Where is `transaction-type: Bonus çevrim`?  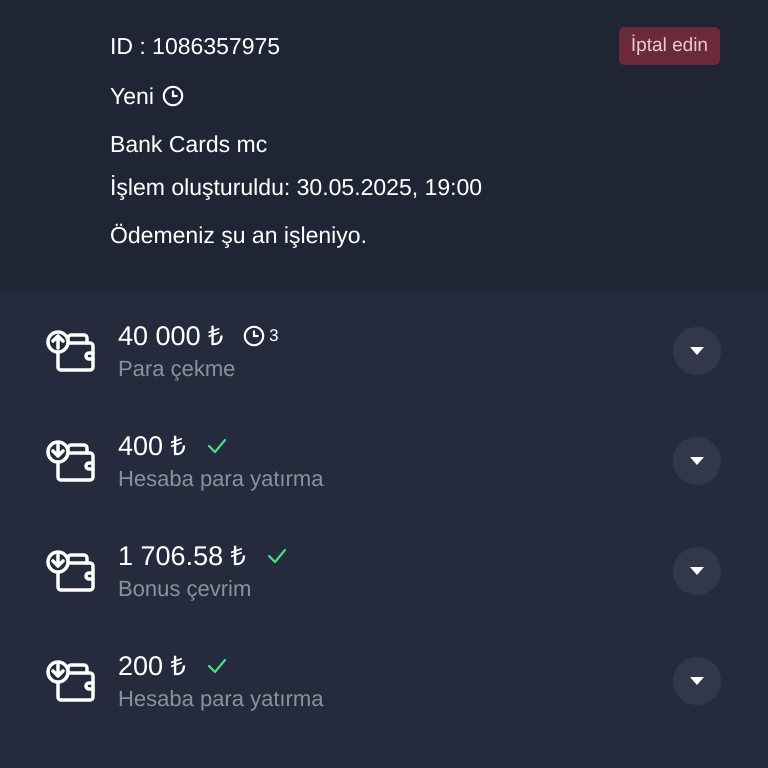 transaction-type: Bonus çevrim is located at coordinates (185, 589).